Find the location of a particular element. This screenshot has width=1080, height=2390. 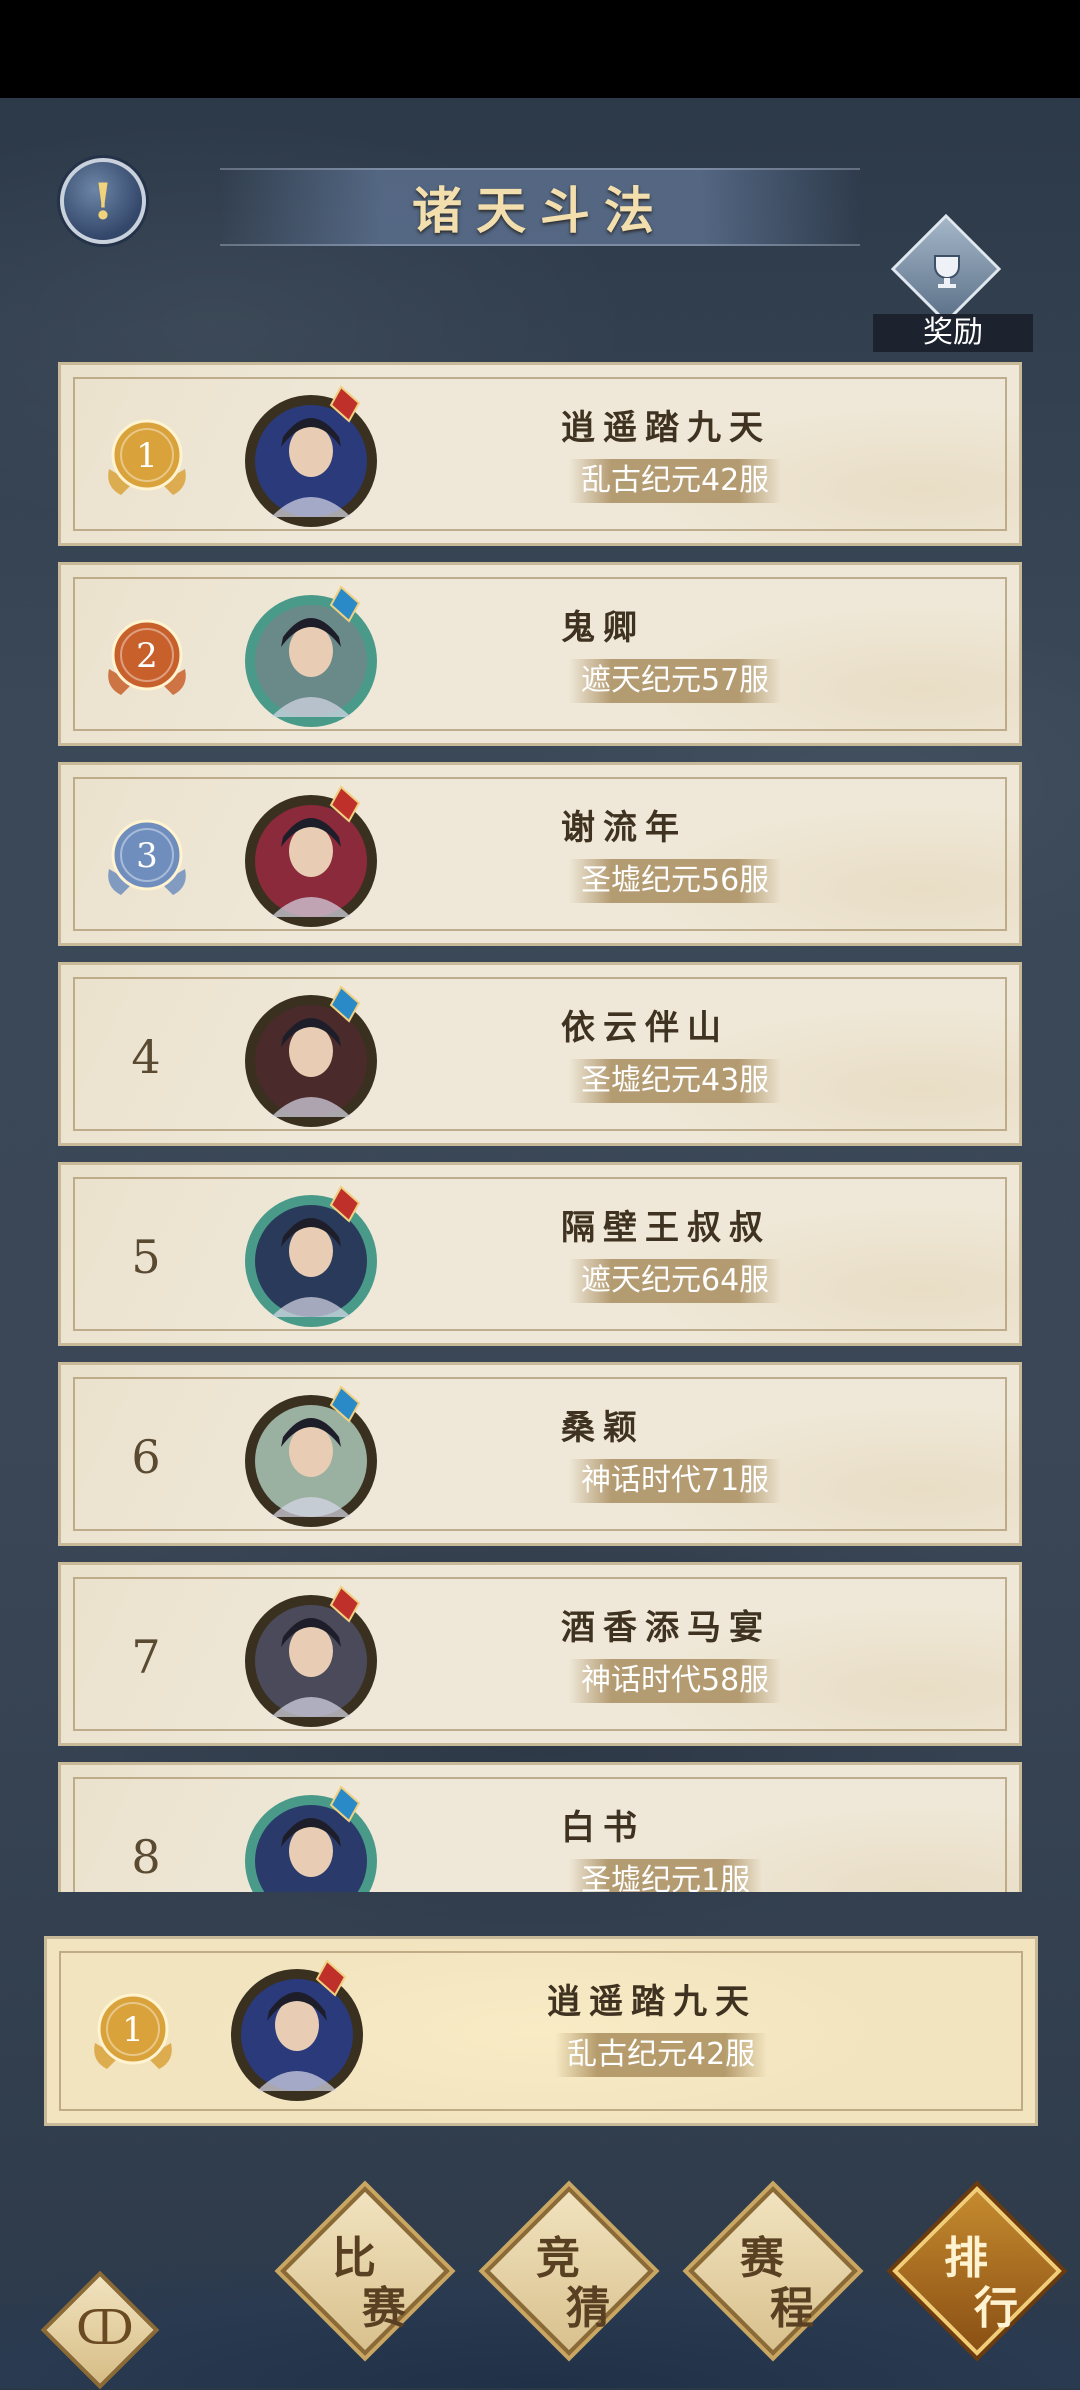

player-name: 桑颖 is located at coordinates (603, 1428).